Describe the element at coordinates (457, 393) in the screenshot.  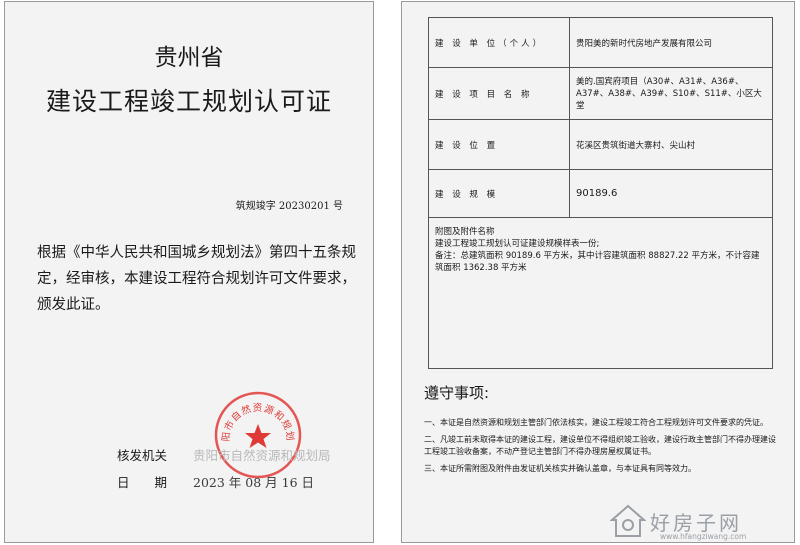
I see `notes-heading: 遵守事项:` at that location.